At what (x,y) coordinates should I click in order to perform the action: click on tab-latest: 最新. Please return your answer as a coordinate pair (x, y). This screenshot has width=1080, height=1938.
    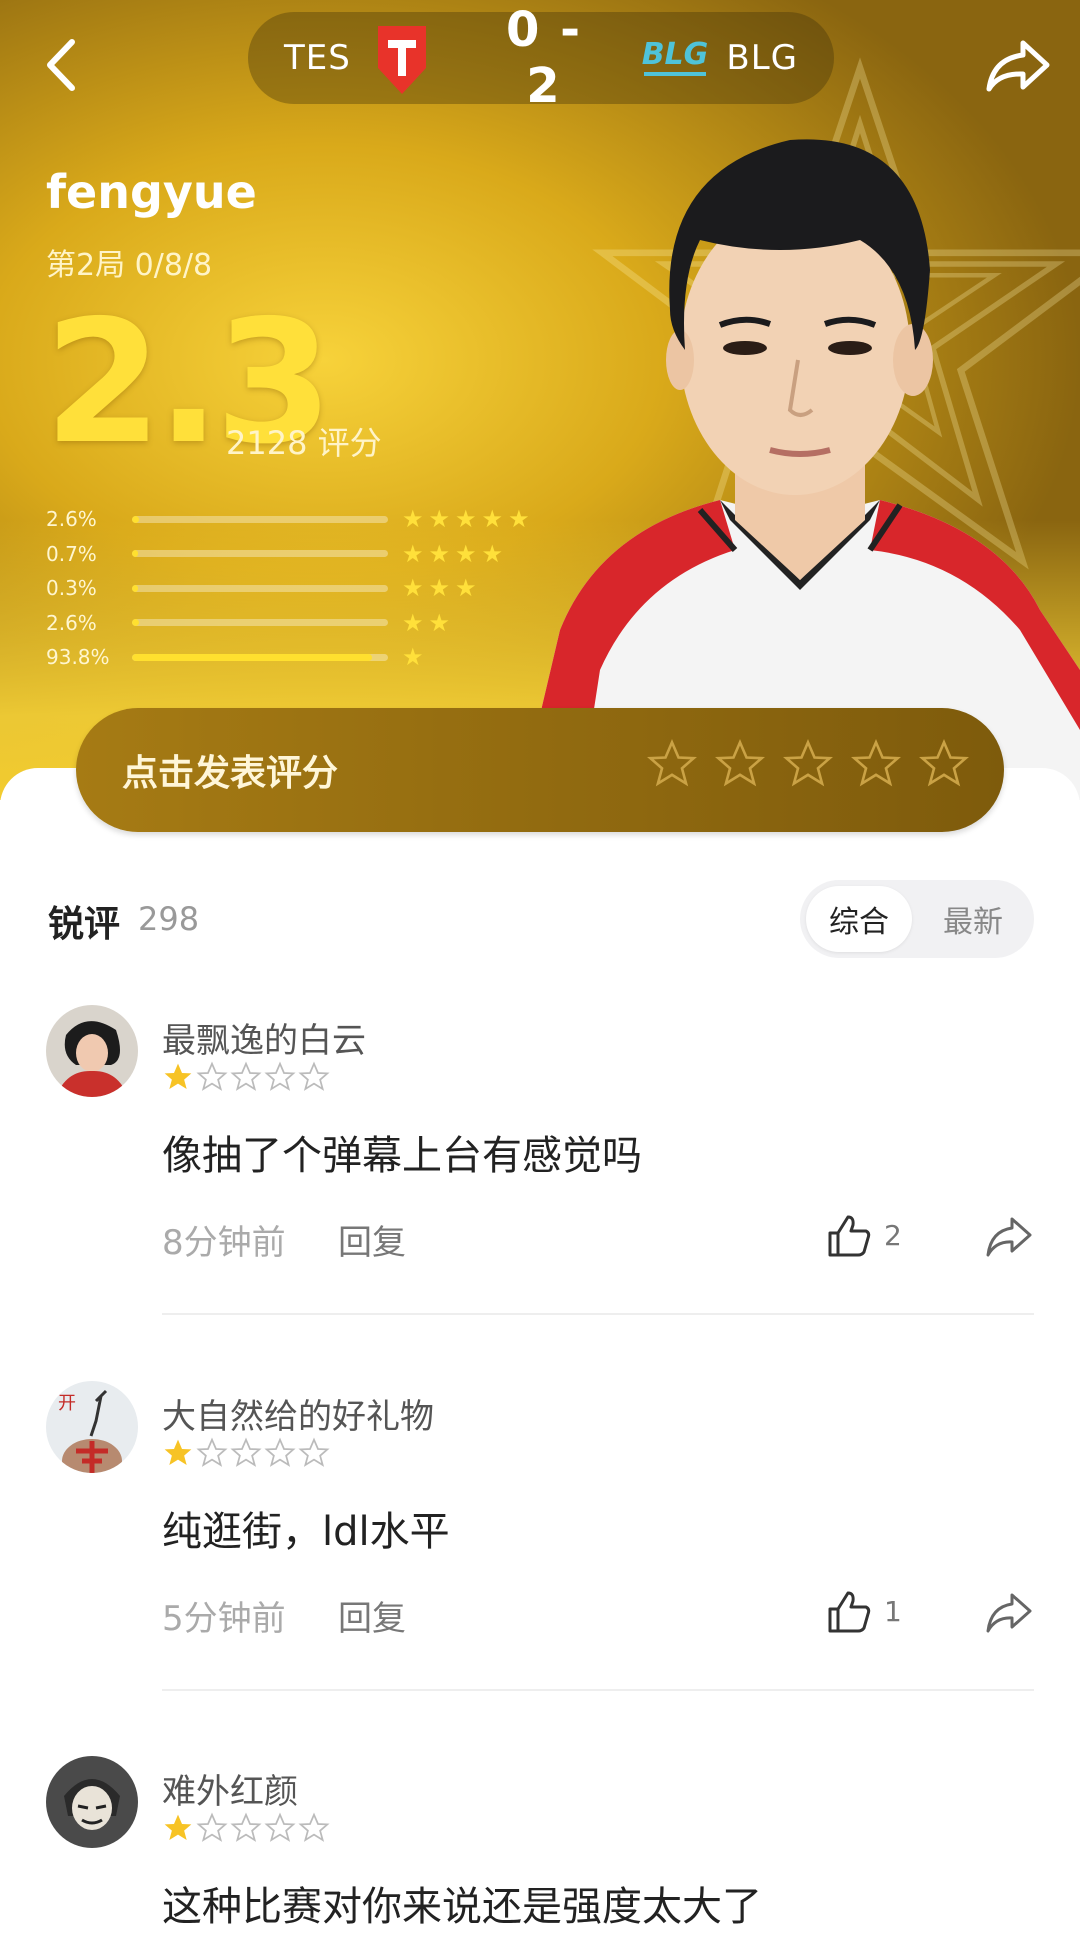
    Looking at the image, I should click on (973, 919).